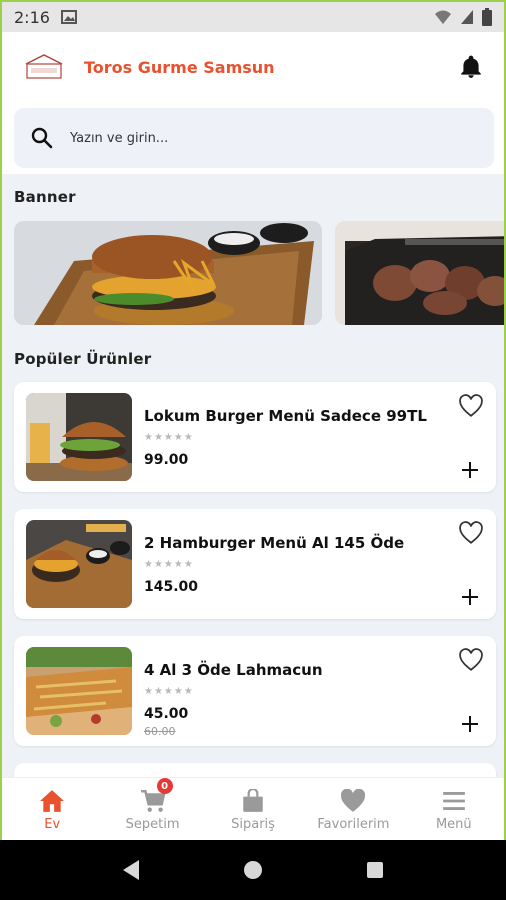 This screenshot has width=506, height=900. I want to click on back-icon, so click(131, 870).